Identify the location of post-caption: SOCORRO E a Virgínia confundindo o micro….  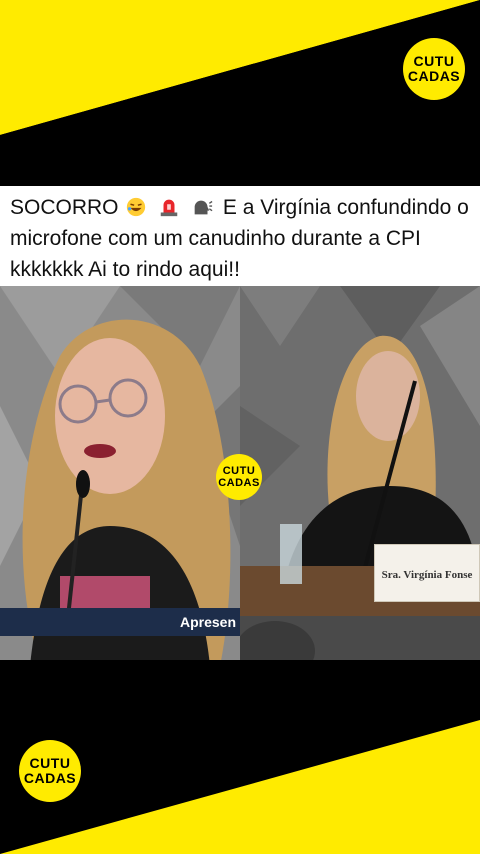
(240, 236).